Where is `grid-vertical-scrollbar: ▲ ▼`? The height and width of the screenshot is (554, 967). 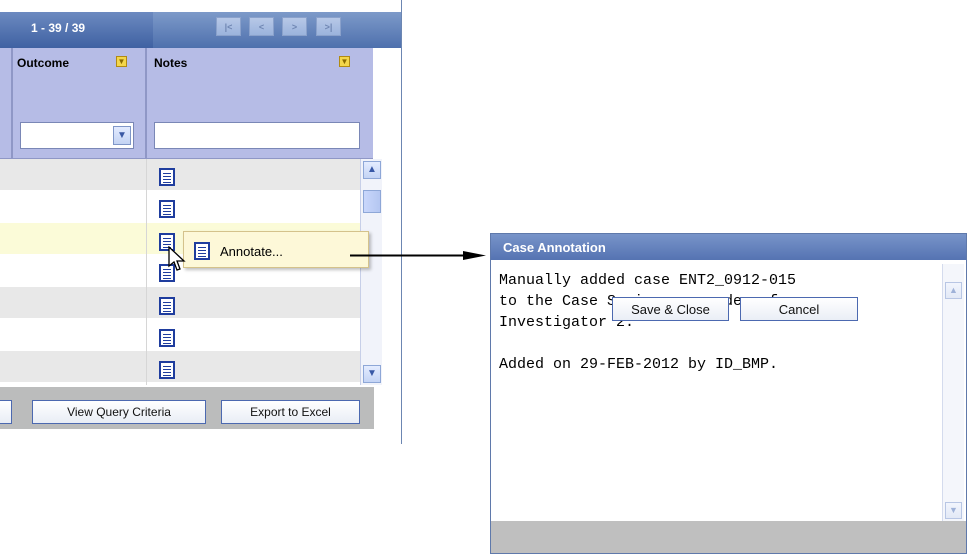
grid-vertical-scrollbar: ▲ ▼ is located at coordinates (371, 272).